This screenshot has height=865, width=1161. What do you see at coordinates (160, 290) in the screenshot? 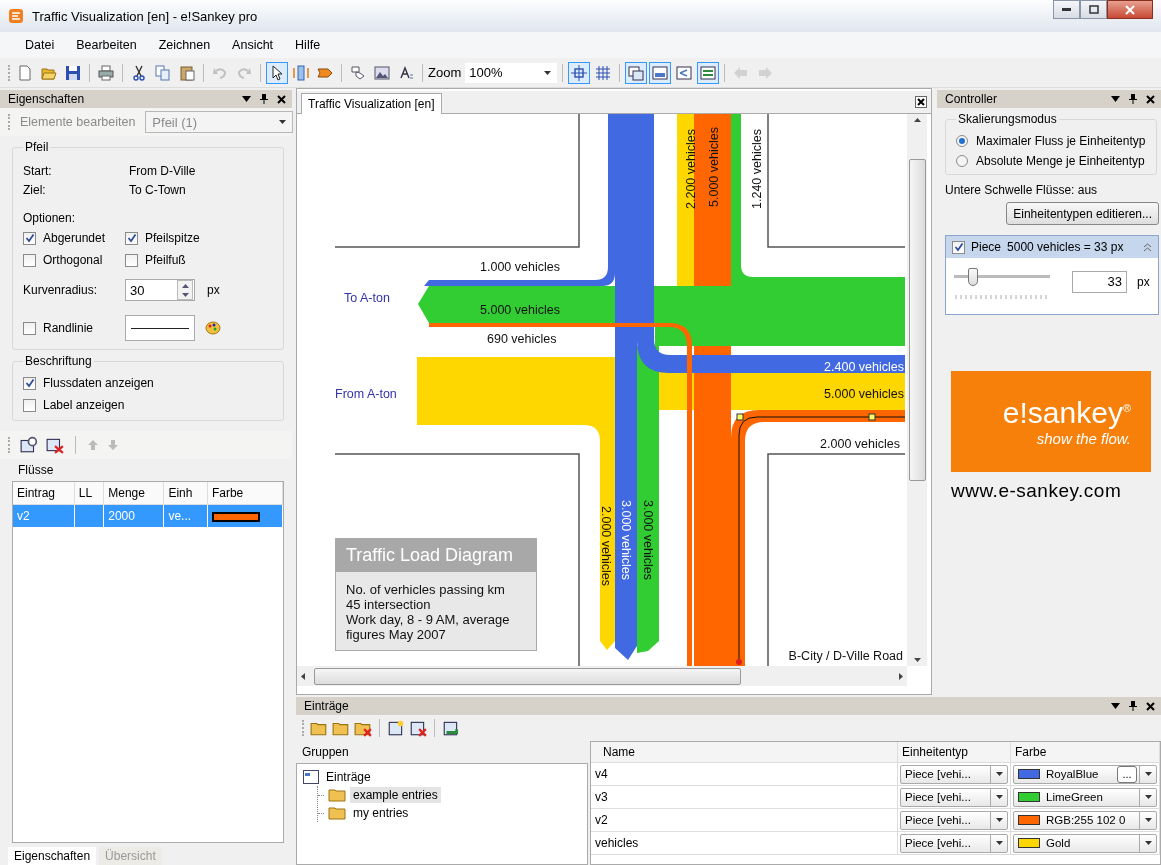
I see `number-field: 30` at bounding box center [160, 290].